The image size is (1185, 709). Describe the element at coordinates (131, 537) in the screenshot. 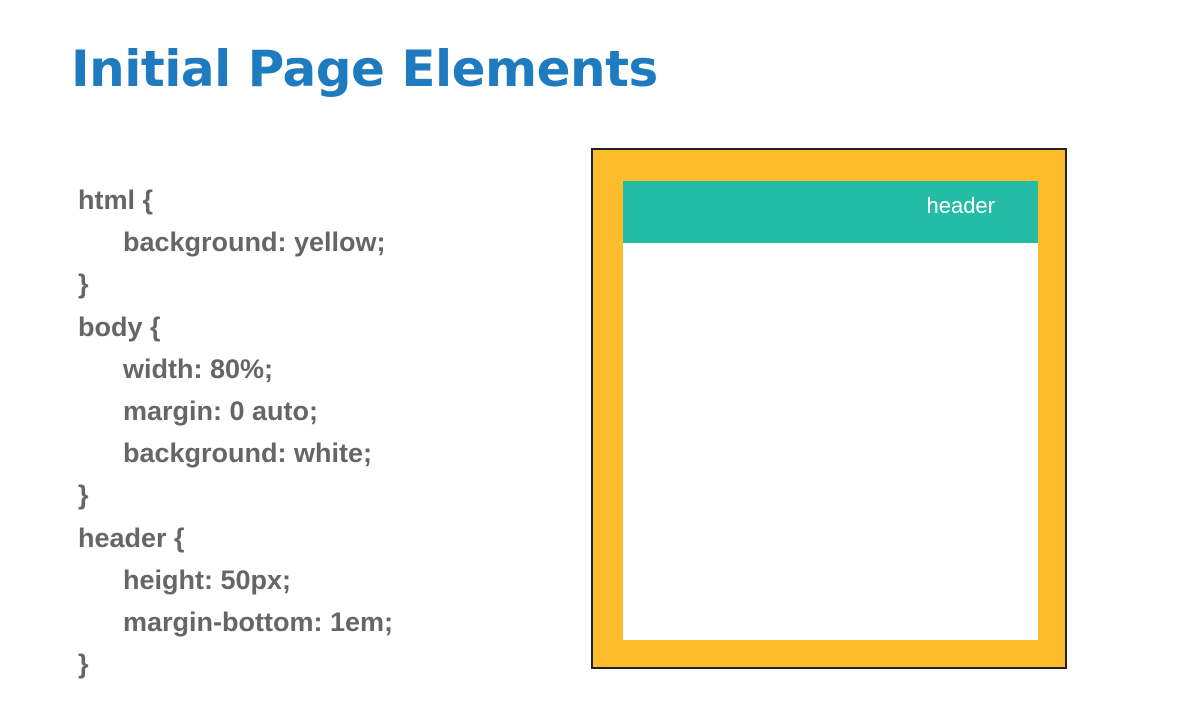

I see `code-line: header {` at that location.